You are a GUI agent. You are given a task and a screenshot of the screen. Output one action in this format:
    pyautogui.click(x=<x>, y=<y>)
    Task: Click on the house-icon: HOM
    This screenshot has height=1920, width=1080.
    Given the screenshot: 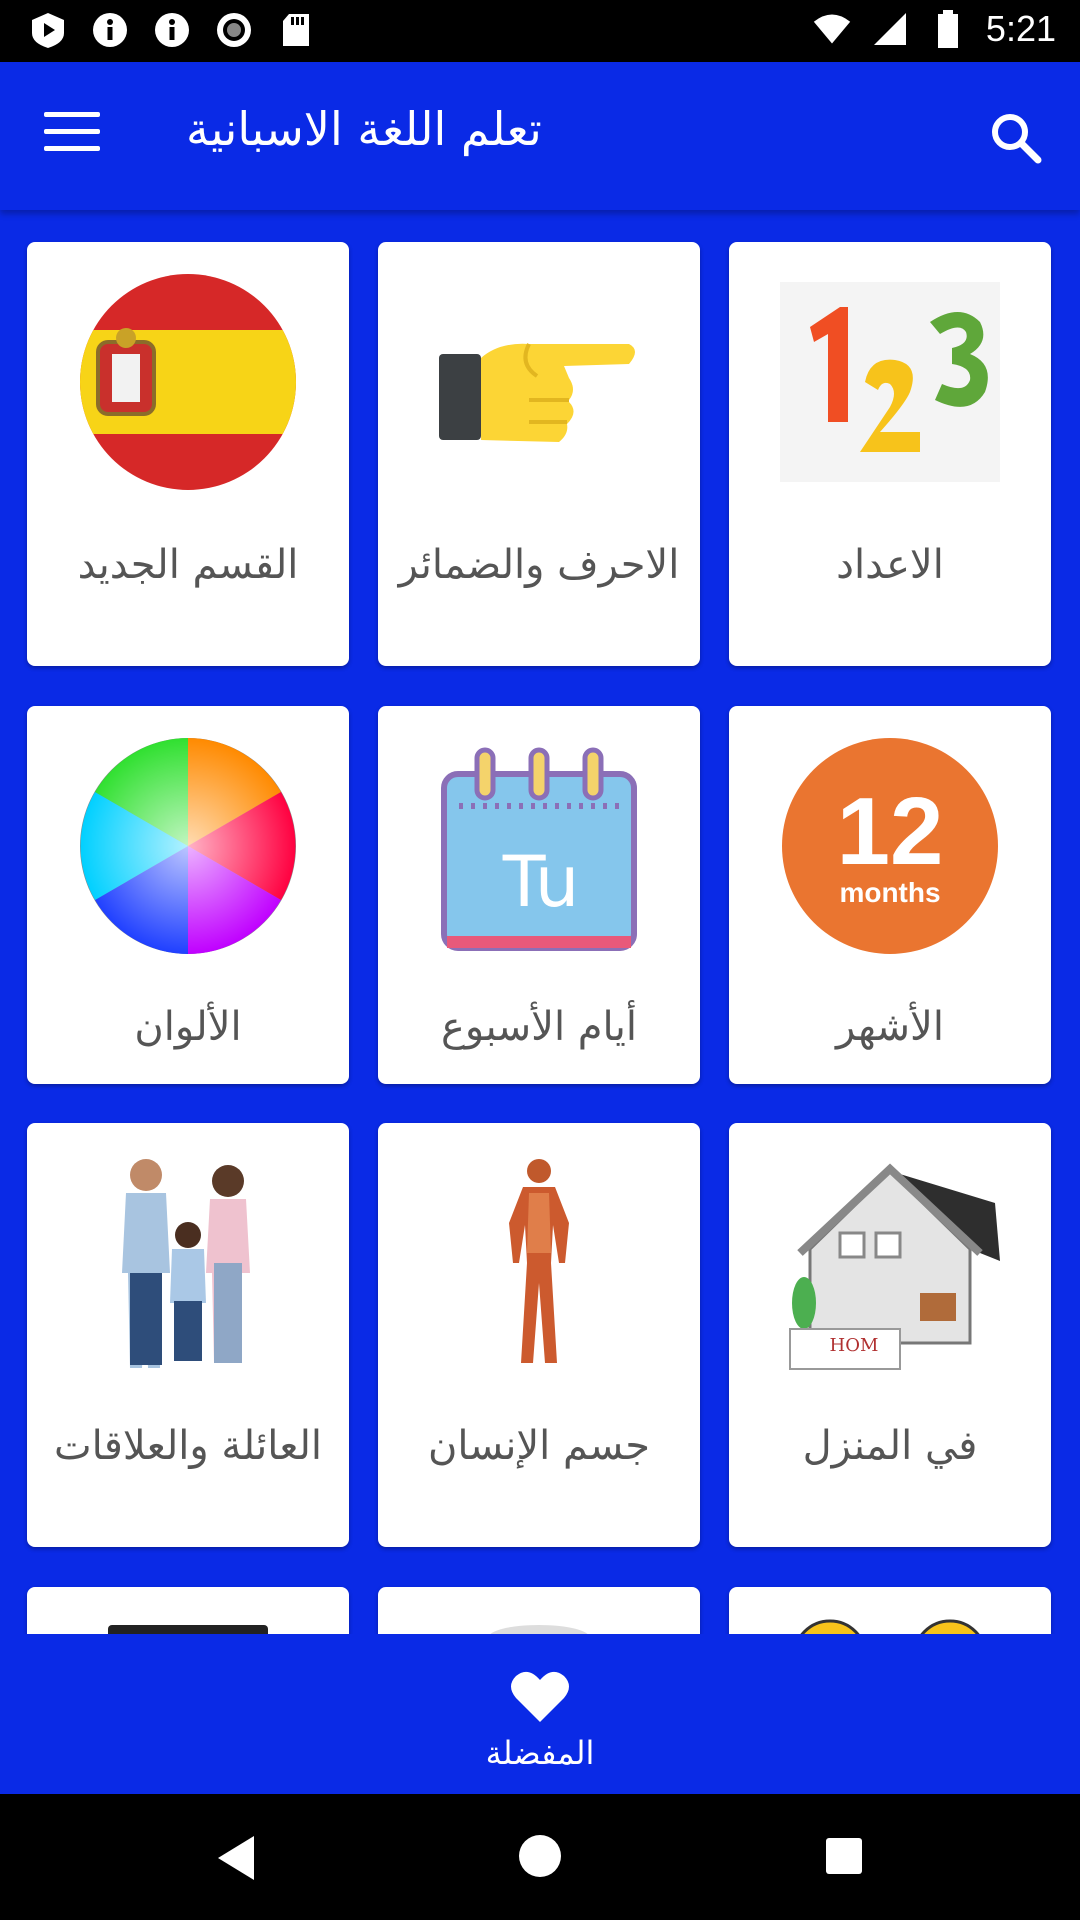 What is the action you would take?
    pyautogui.click(x=894, y=1266)
    